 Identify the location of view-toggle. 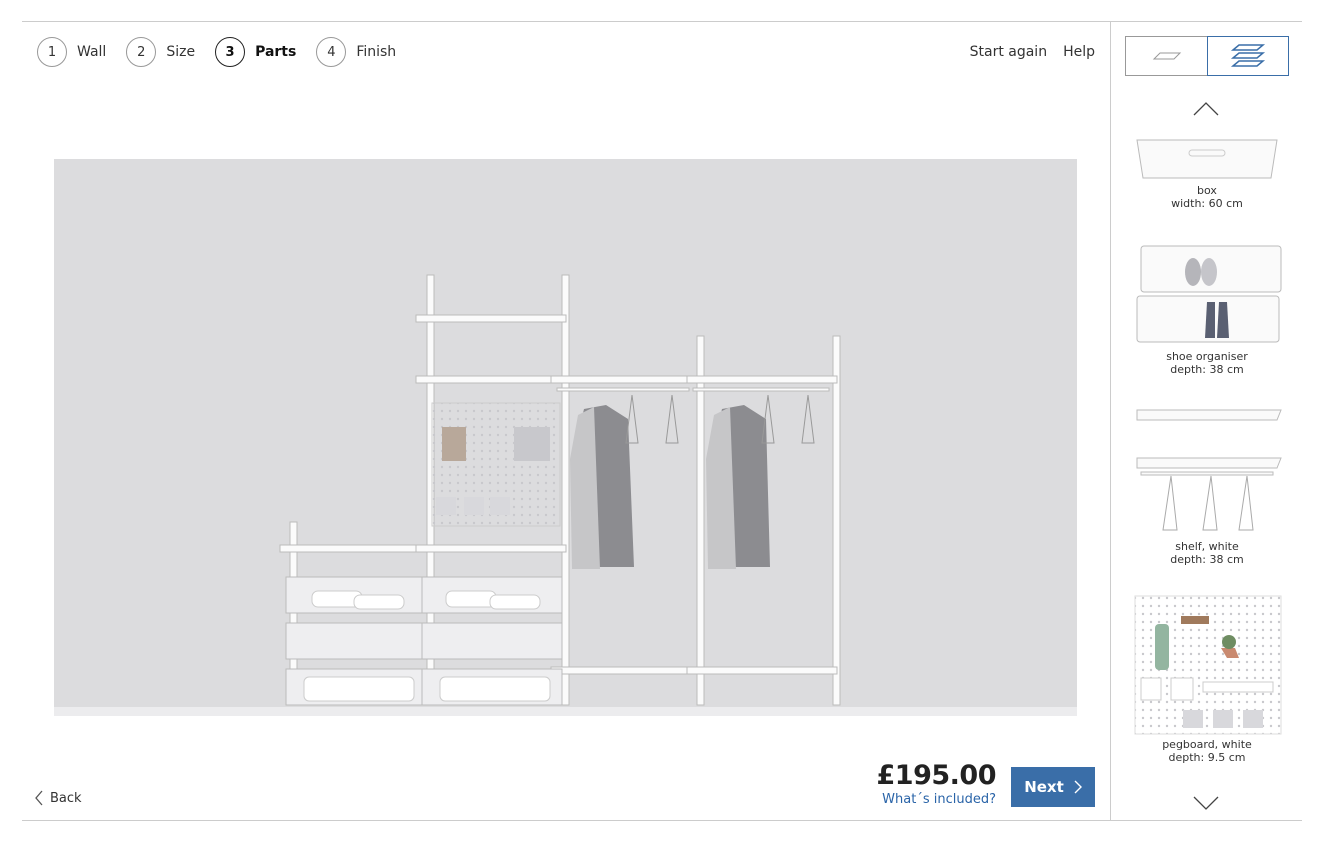
(1207, 56).